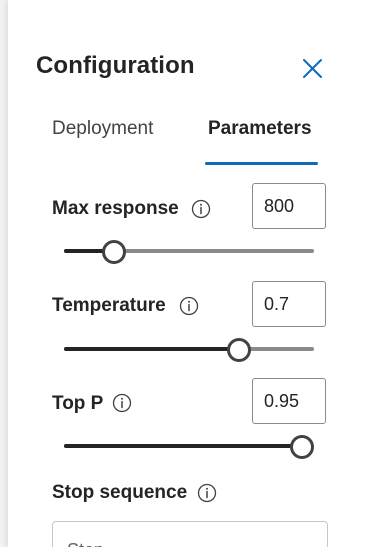  Describe the element at coordinates (261, 163) in the screenshot. I see `selected-tab-indicator` at that location.